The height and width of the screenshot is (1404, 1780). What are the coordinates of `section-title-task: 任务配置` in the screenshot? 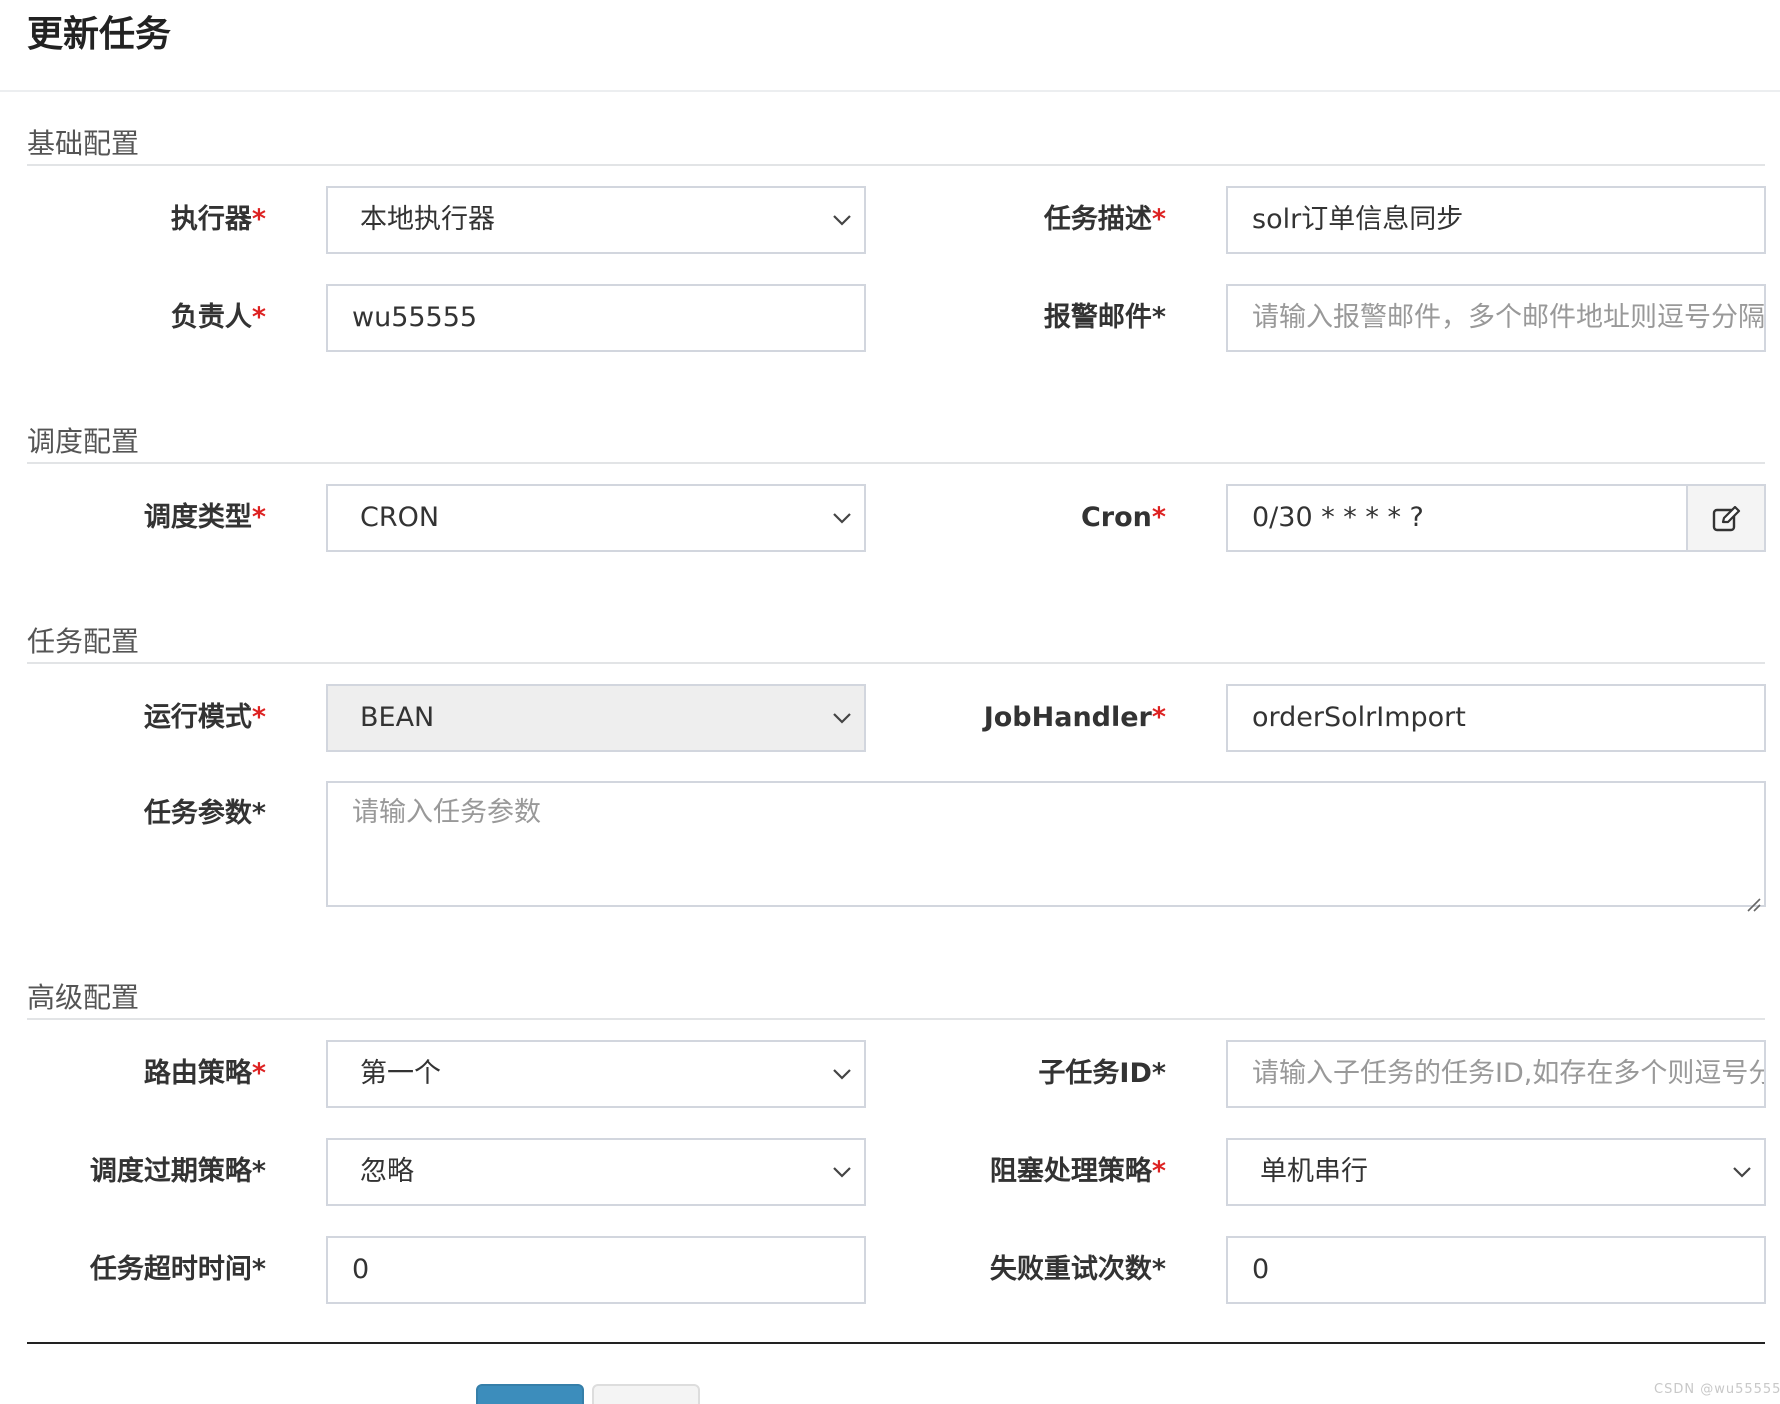 It's located at (83, 641).